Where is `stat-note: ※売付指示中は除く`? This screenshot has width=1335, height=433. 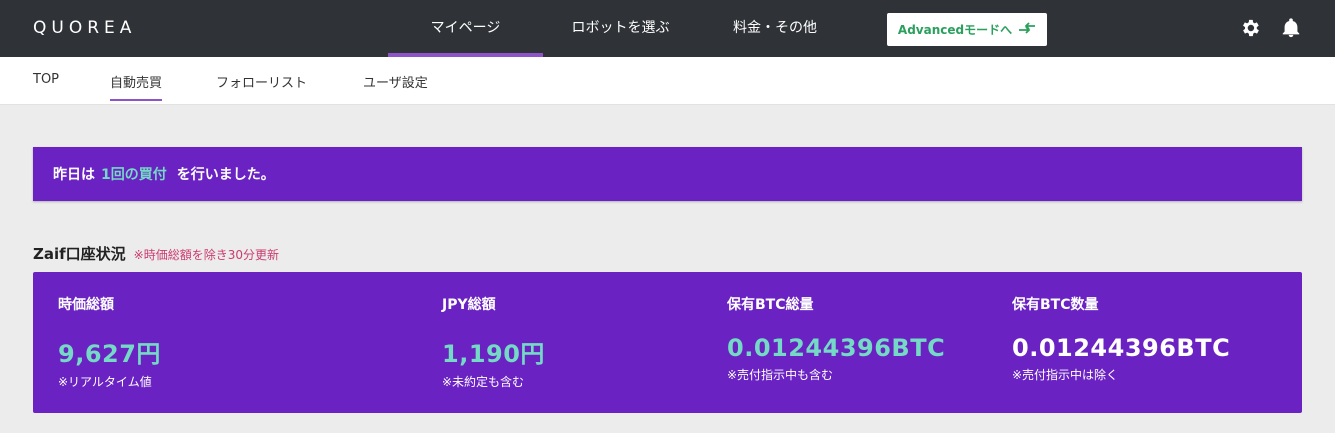 stat-note: ※売付指示中は除く is located at coordinates (1065, 375).